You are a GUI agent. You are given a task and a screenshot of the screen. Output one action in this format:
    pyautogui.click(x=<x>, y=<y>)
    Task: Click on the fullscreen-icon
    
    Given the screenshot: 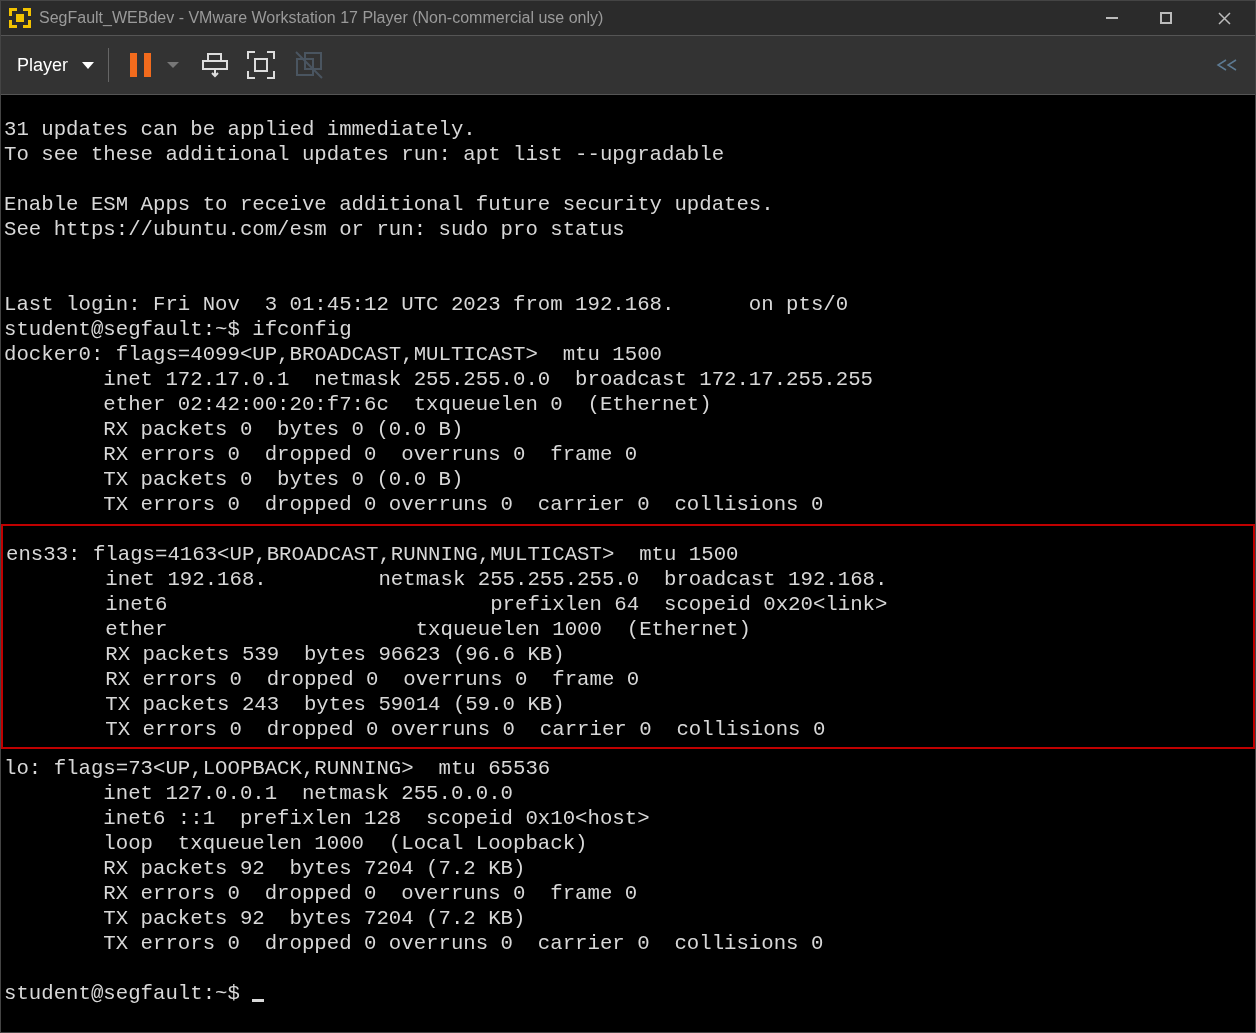 What is the action you would take?
    pyautogui.click(x=261, y=65)
    